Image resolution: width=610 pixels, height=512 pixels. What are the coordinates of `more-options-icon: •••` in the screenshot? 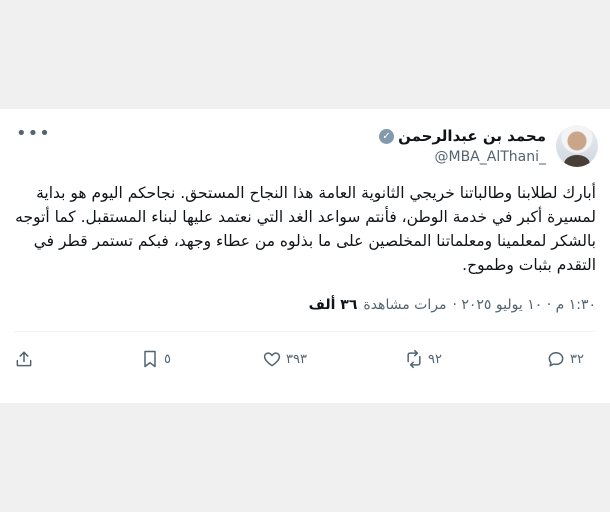 It's located at (33, 133).